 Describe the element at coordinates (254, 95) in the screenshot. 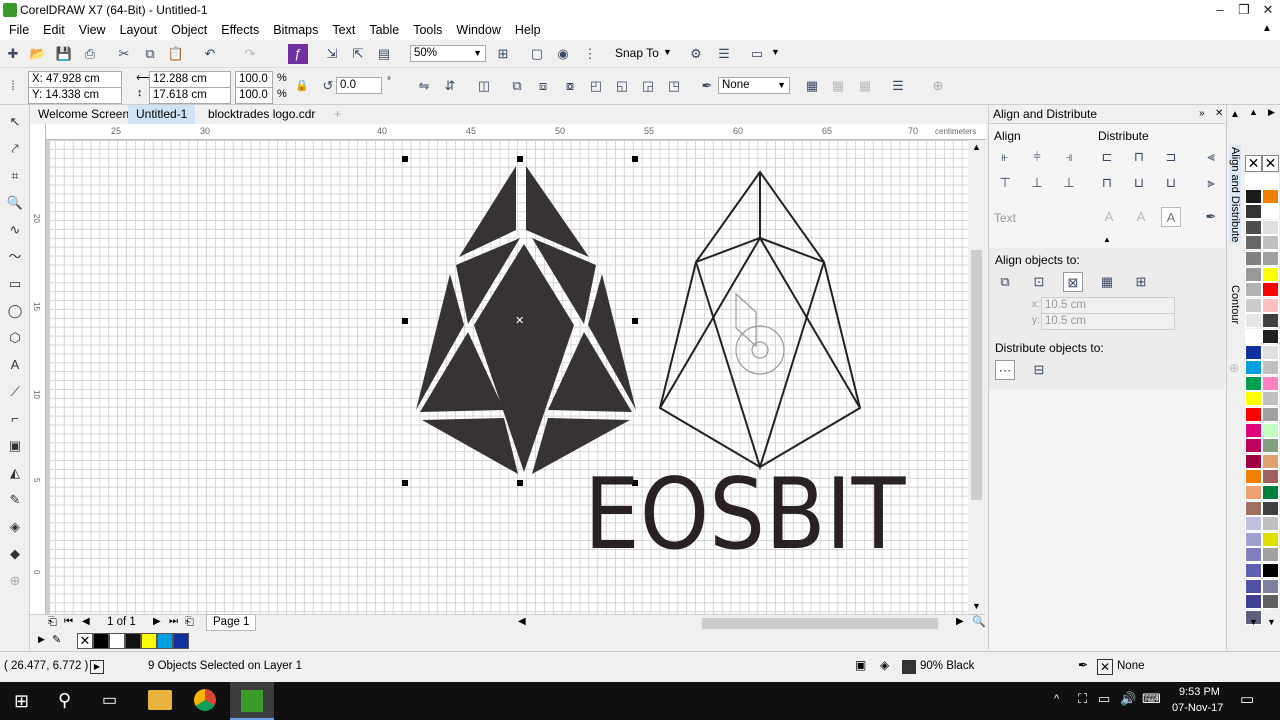

I see `scale-y-field: 100.0` at that location.